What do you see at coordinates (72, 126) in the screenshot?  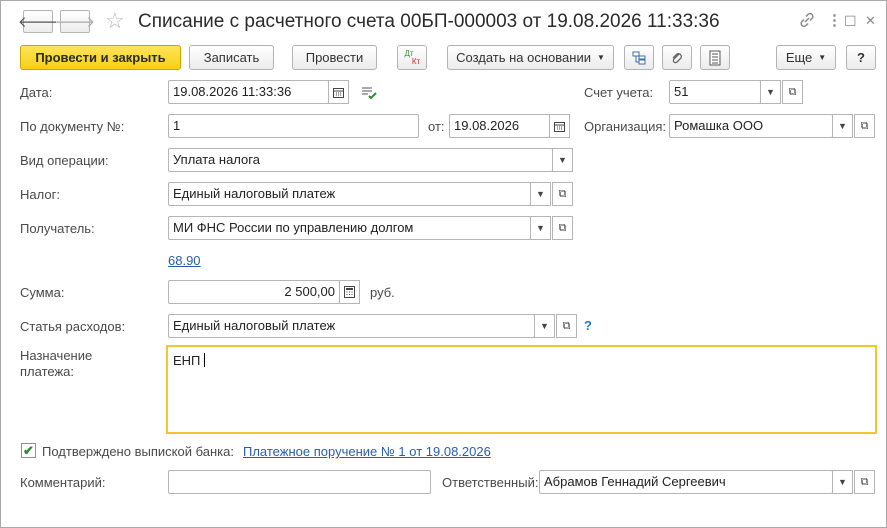 I see `doc-number-label: По документу №:` at bounding box center [72, 126].